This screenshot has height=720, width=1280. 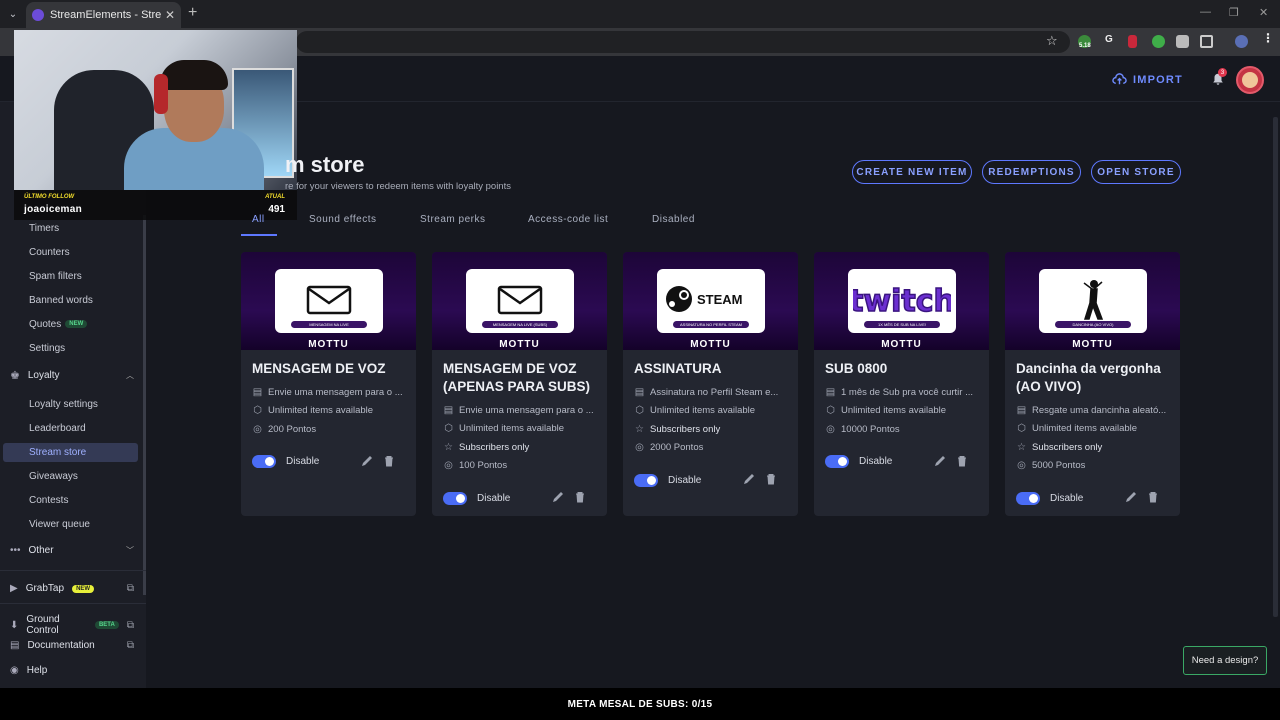 I want to click on twitch-logo-icon: twitch, so click(x=902, y=301).